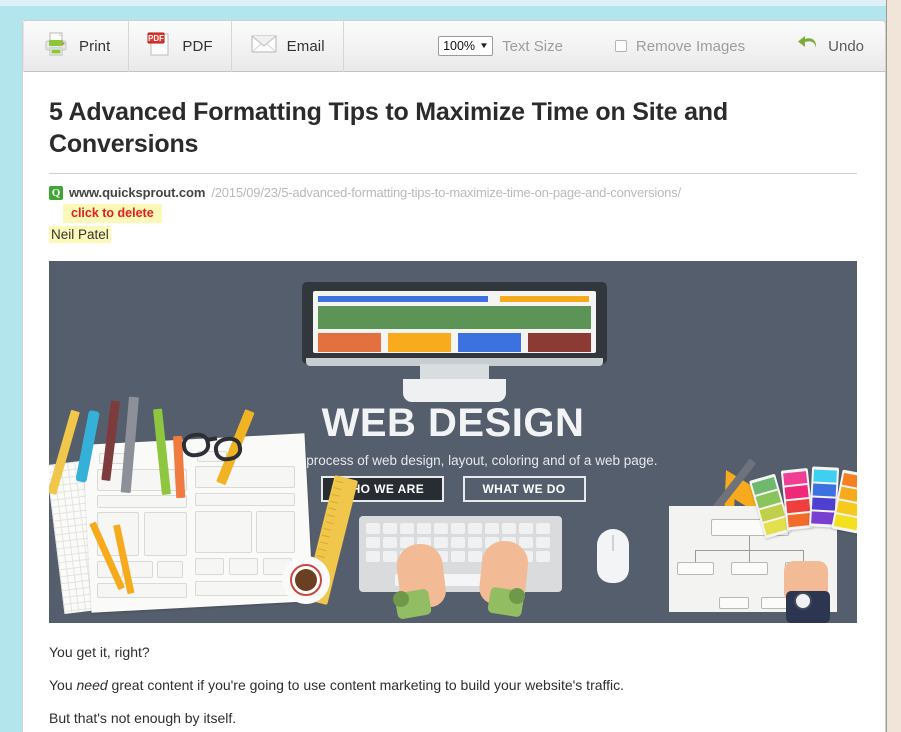  Describe the element at coordinates (450, 3) in the screenshot. I see `top-edge-haze` at that location.